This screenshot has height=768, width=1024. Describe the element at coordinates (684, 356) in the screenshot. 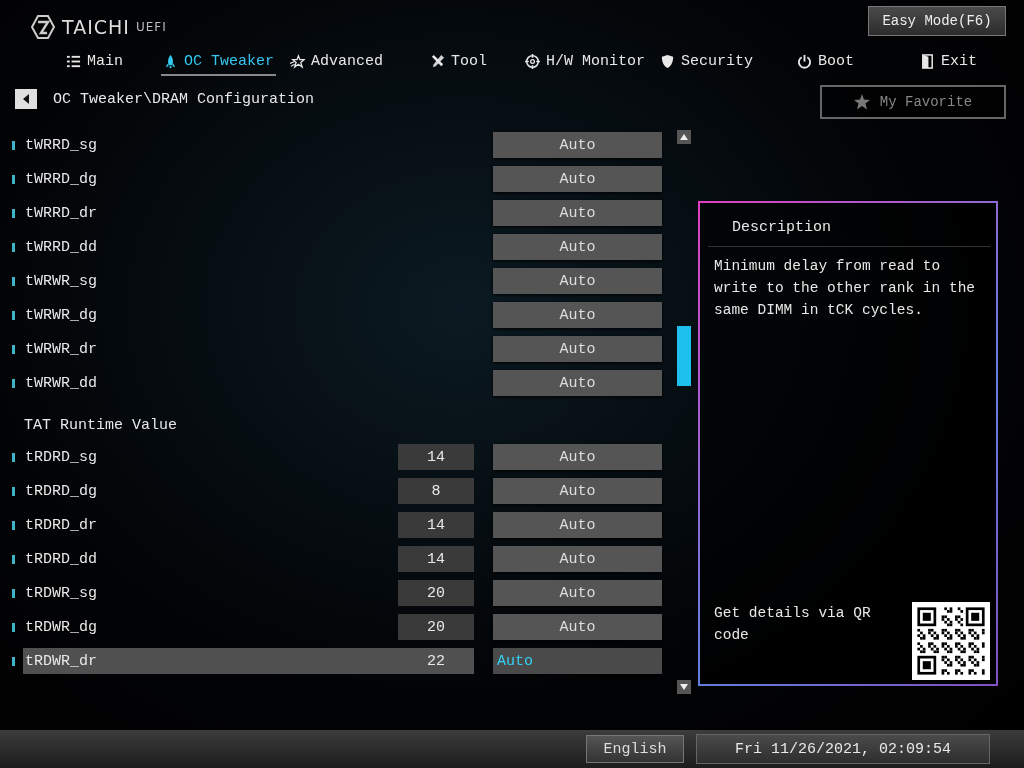

I see `scrollbar-thumb` at that location.